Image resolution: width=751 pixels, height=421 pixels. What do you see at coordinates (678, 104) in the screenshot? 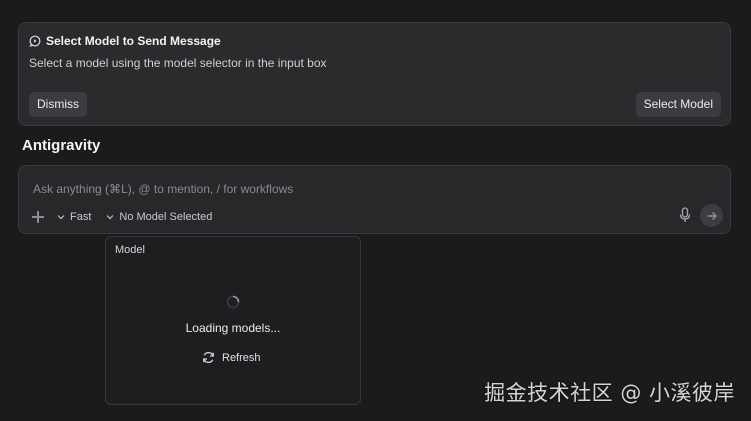
I see `select-model-button: Select Model` at bounding box center [678, 104].